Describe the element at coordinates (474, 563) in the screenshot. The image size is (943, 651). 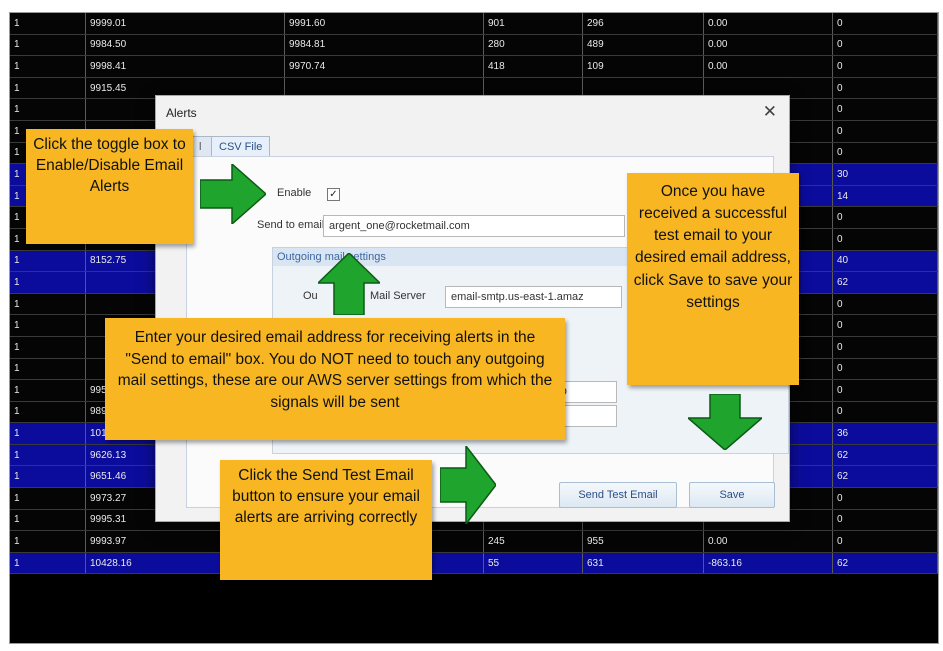
I see `table-row: 110428.169696.2555631-863.1662` at that location.